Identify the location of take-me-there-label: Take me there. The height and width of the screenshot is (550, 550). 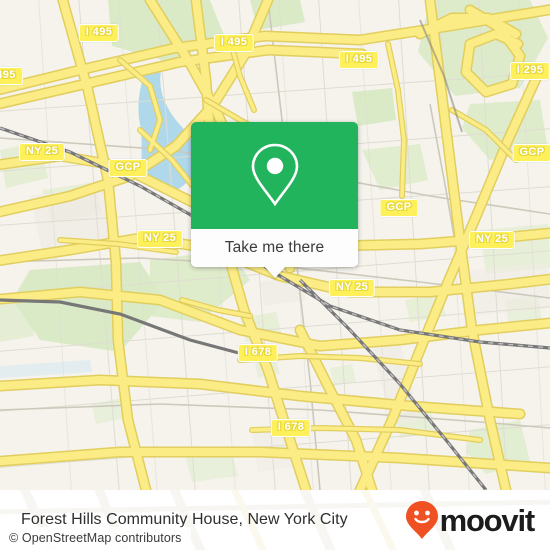
(274, 247).